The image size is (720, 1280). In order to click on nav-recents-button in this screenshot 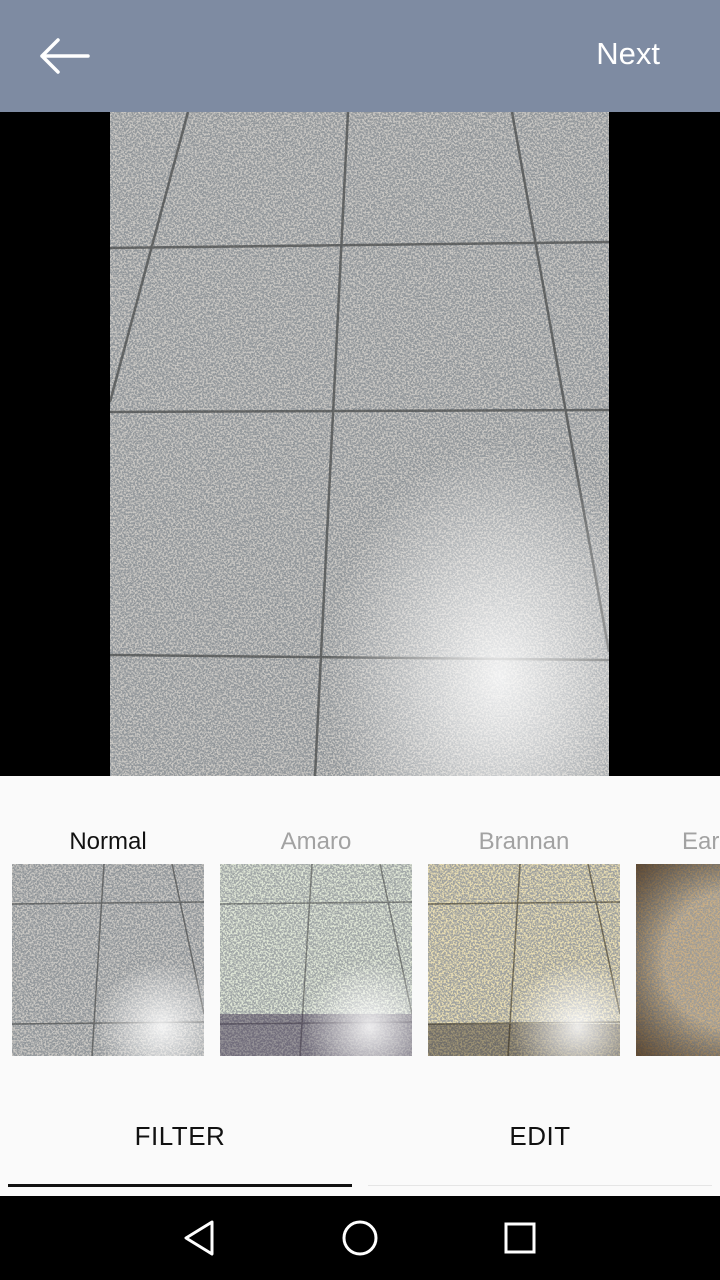, I will do `click(520, 1238)`.